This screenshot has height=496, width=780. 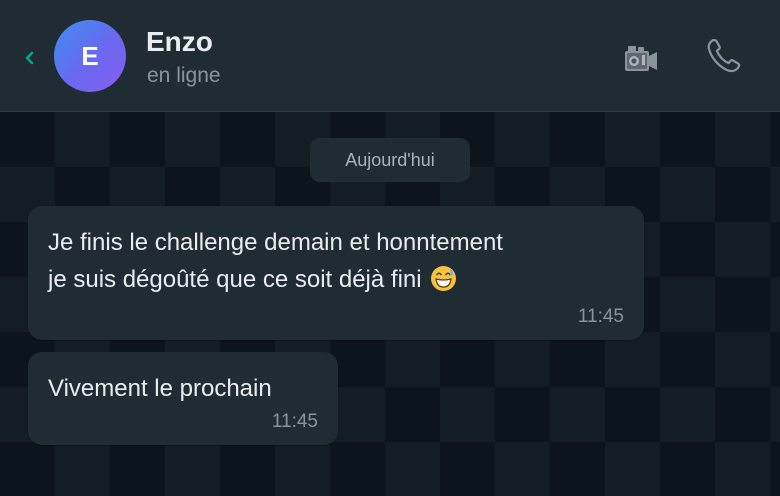 I want to click on message-text: Vivement le prochain, so click(x=160, y=388).